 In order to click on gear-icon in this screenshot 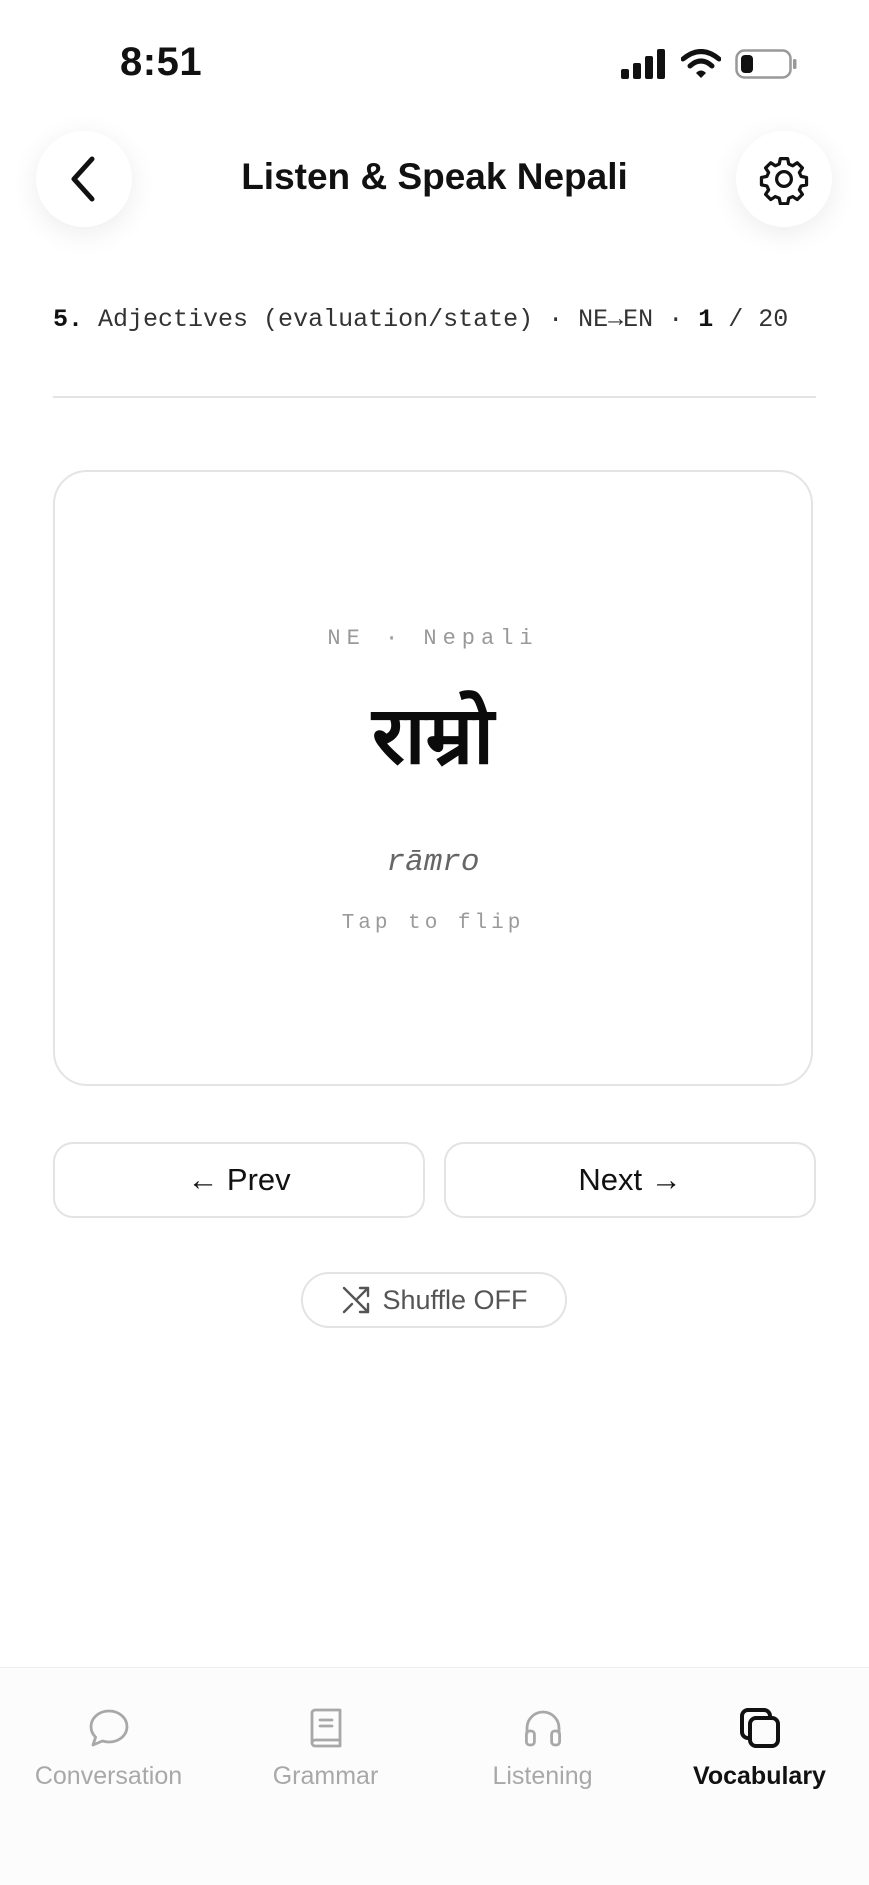, I will do `click(784, 181)`.